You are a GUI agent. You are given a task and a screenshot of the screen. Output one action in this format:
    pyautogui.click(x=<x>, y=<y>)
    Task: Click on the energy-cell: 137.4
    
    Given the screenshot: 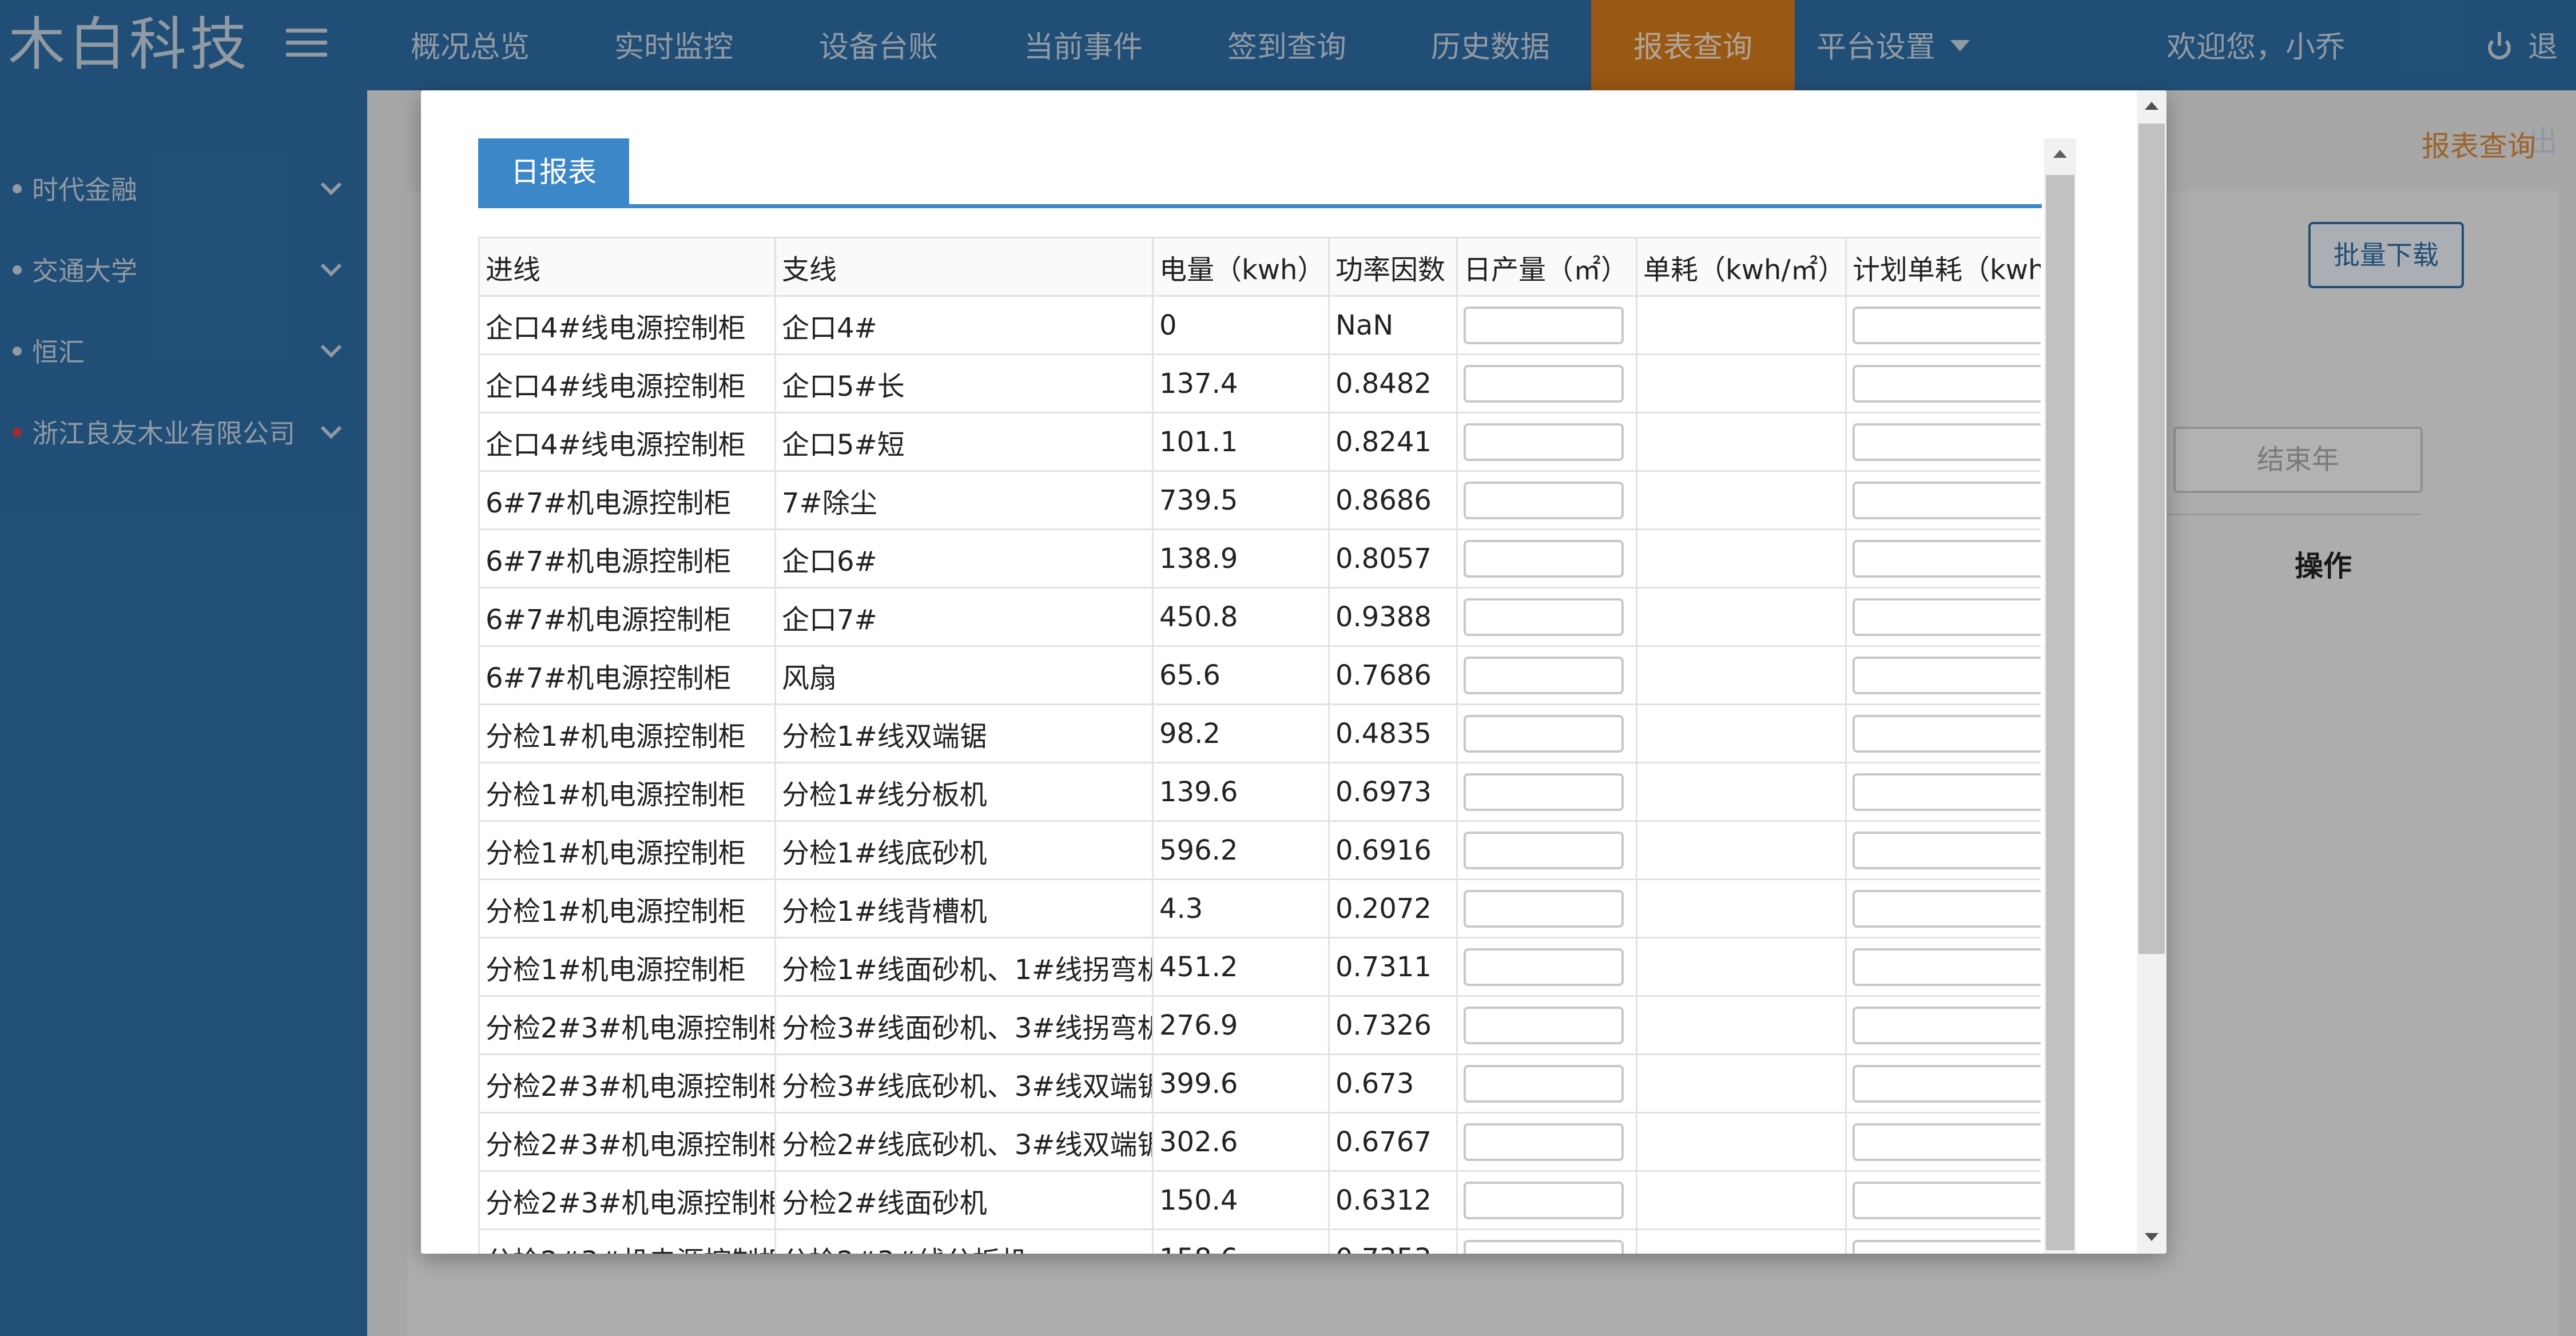 What is the action you would take?
    pyautogui.click(x=1241, y=383)
    